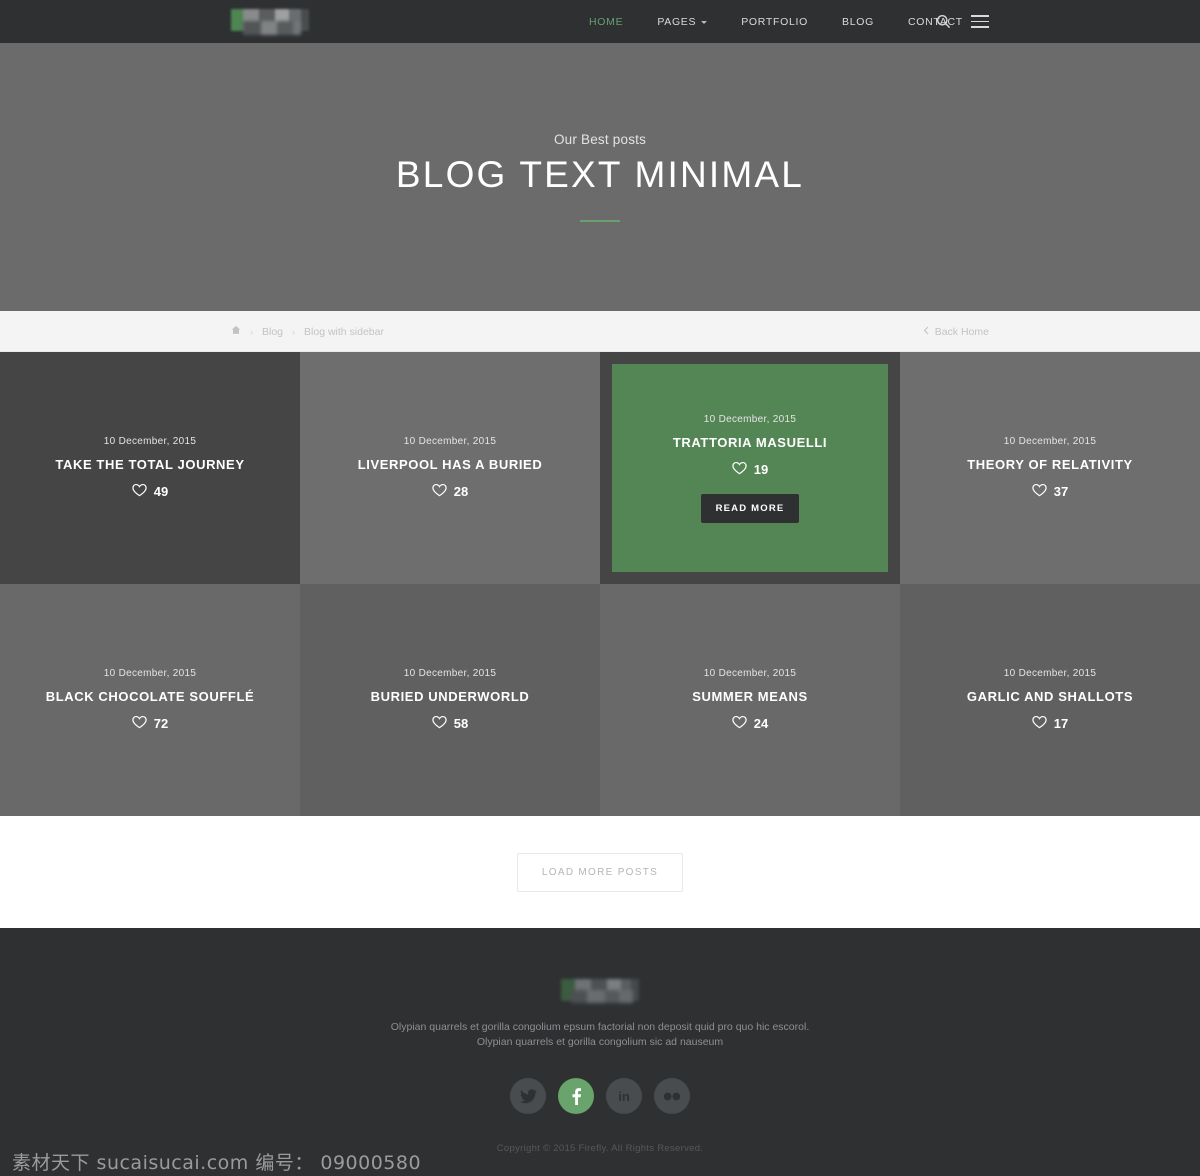  Describe the element at coordinates (750, 696) in the screenshot. I see `post-title: SUMMER MEANS` at that location.